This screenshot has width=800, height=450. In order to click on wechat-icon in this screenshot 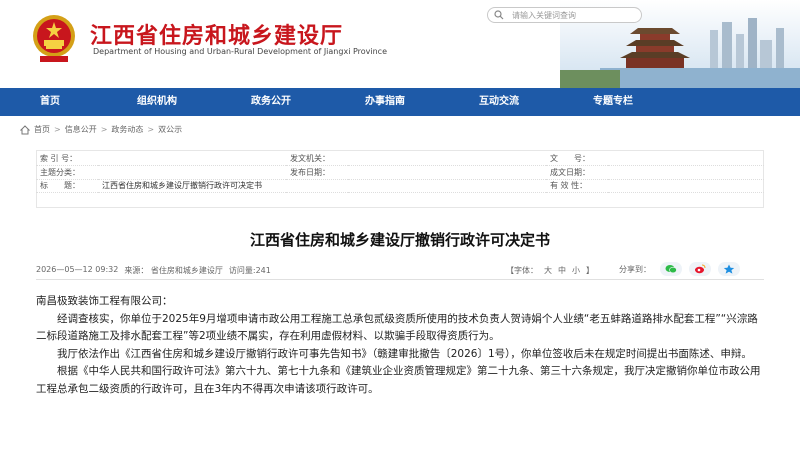, I will do `click(671, 269)`.